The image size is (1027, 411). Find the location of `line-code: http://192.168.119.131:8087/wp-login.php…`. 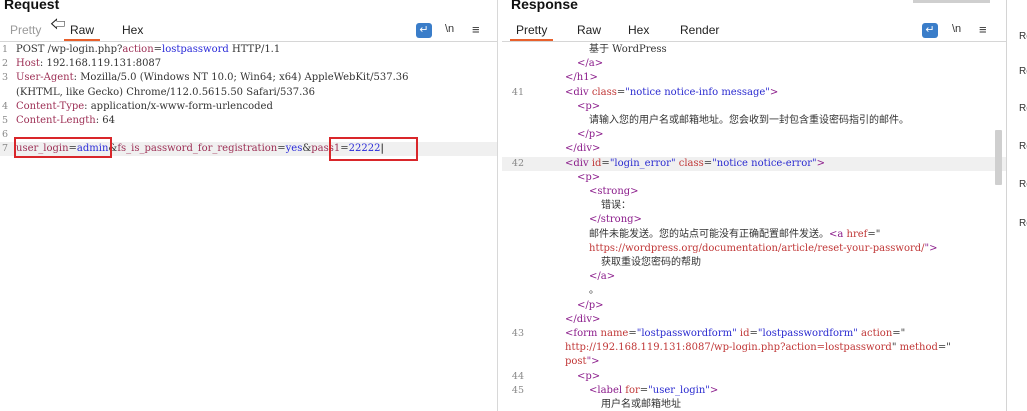

line-code: http://192.168.119.131:8087/wp-login.php… is located at coordinates (758, 348).